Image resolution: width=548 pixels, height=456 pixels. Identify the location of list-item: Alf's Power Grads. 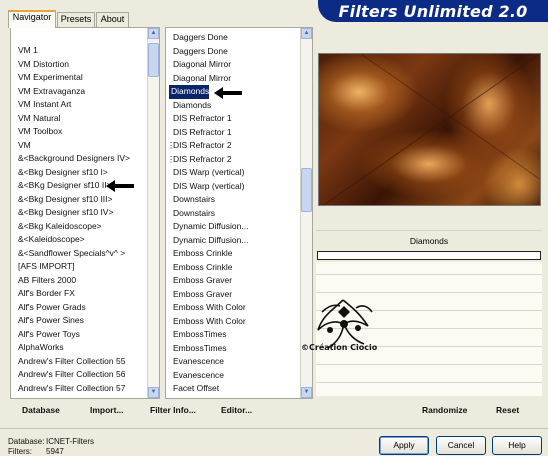
(79, 308).